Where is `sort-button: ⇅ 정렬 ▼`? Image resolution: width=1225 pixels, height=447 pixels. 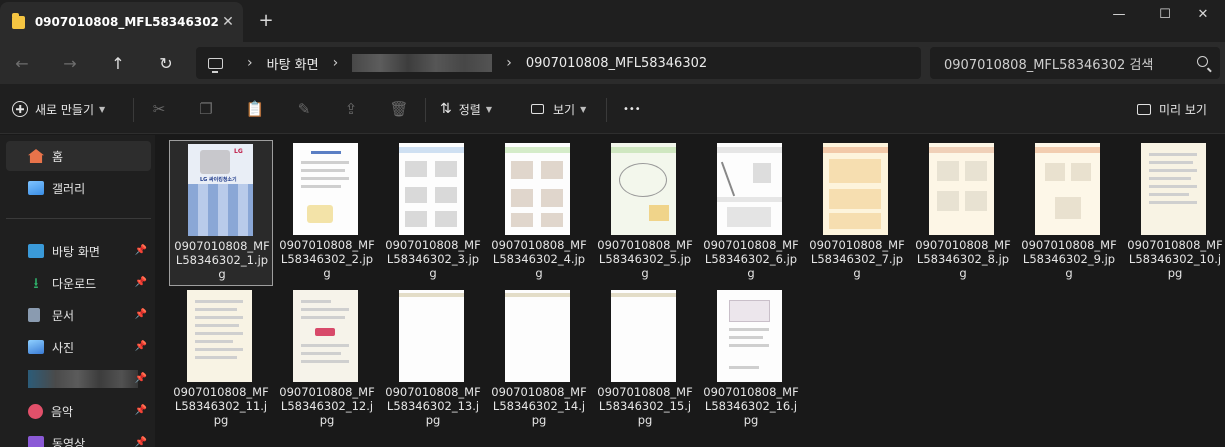 sort-button: ⇅ 정렬 ▼ is located at coordinates (466, 109).